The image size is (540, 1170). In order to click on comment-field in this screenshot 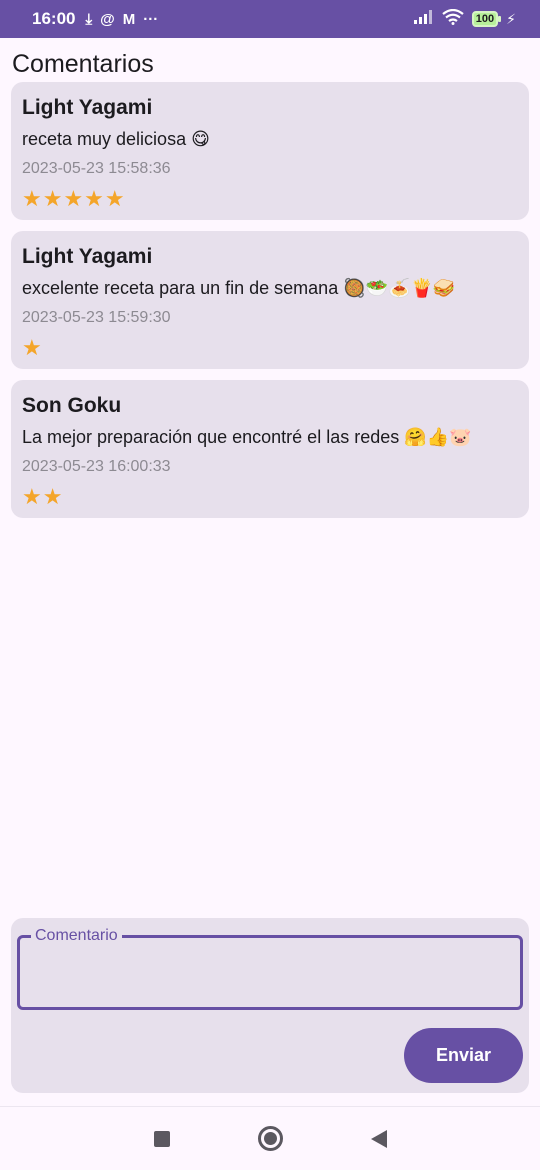, I will do `click(270, 972)`.